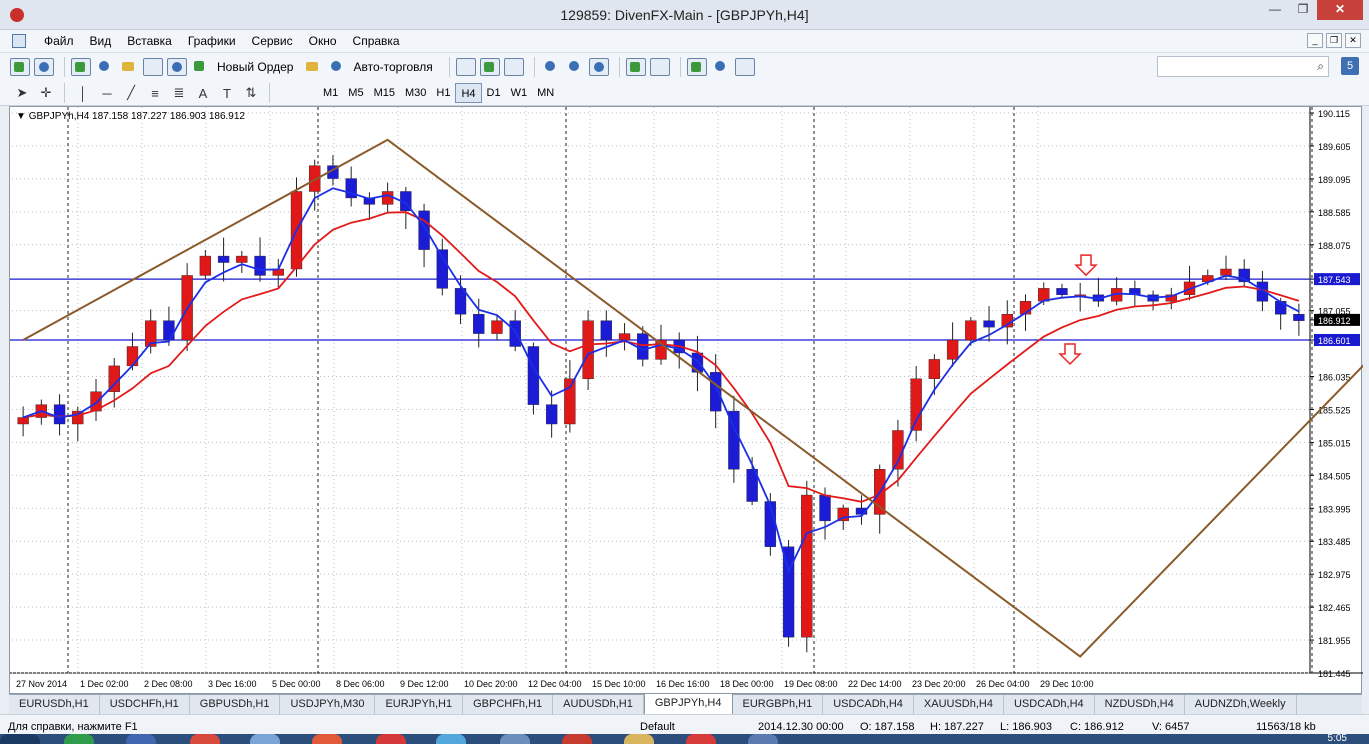  I want to click on auto-scroll-icon, so click(659, 67).